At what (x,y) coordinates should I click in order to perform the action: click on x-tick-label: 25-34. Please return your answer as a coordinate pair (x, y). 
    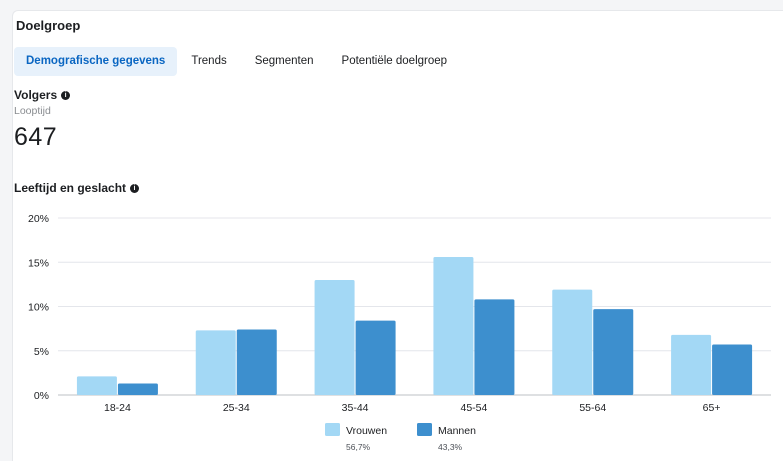
    Looking at the image, I should click on (236, 408).